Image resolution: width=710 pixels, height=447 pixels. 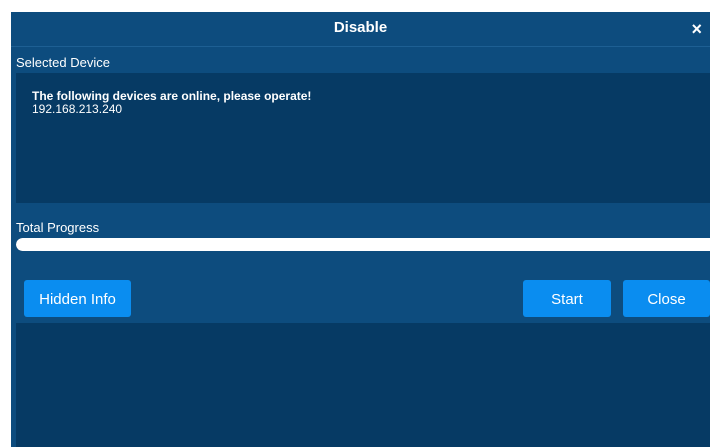 I want to click on total-progress-bar, so click(x=363, y=244).